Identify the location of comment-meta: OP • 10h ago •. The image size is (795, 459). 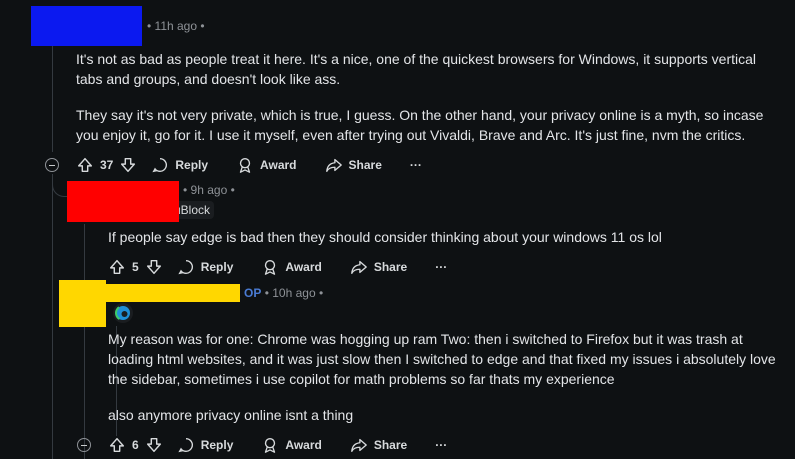
(283, 293).